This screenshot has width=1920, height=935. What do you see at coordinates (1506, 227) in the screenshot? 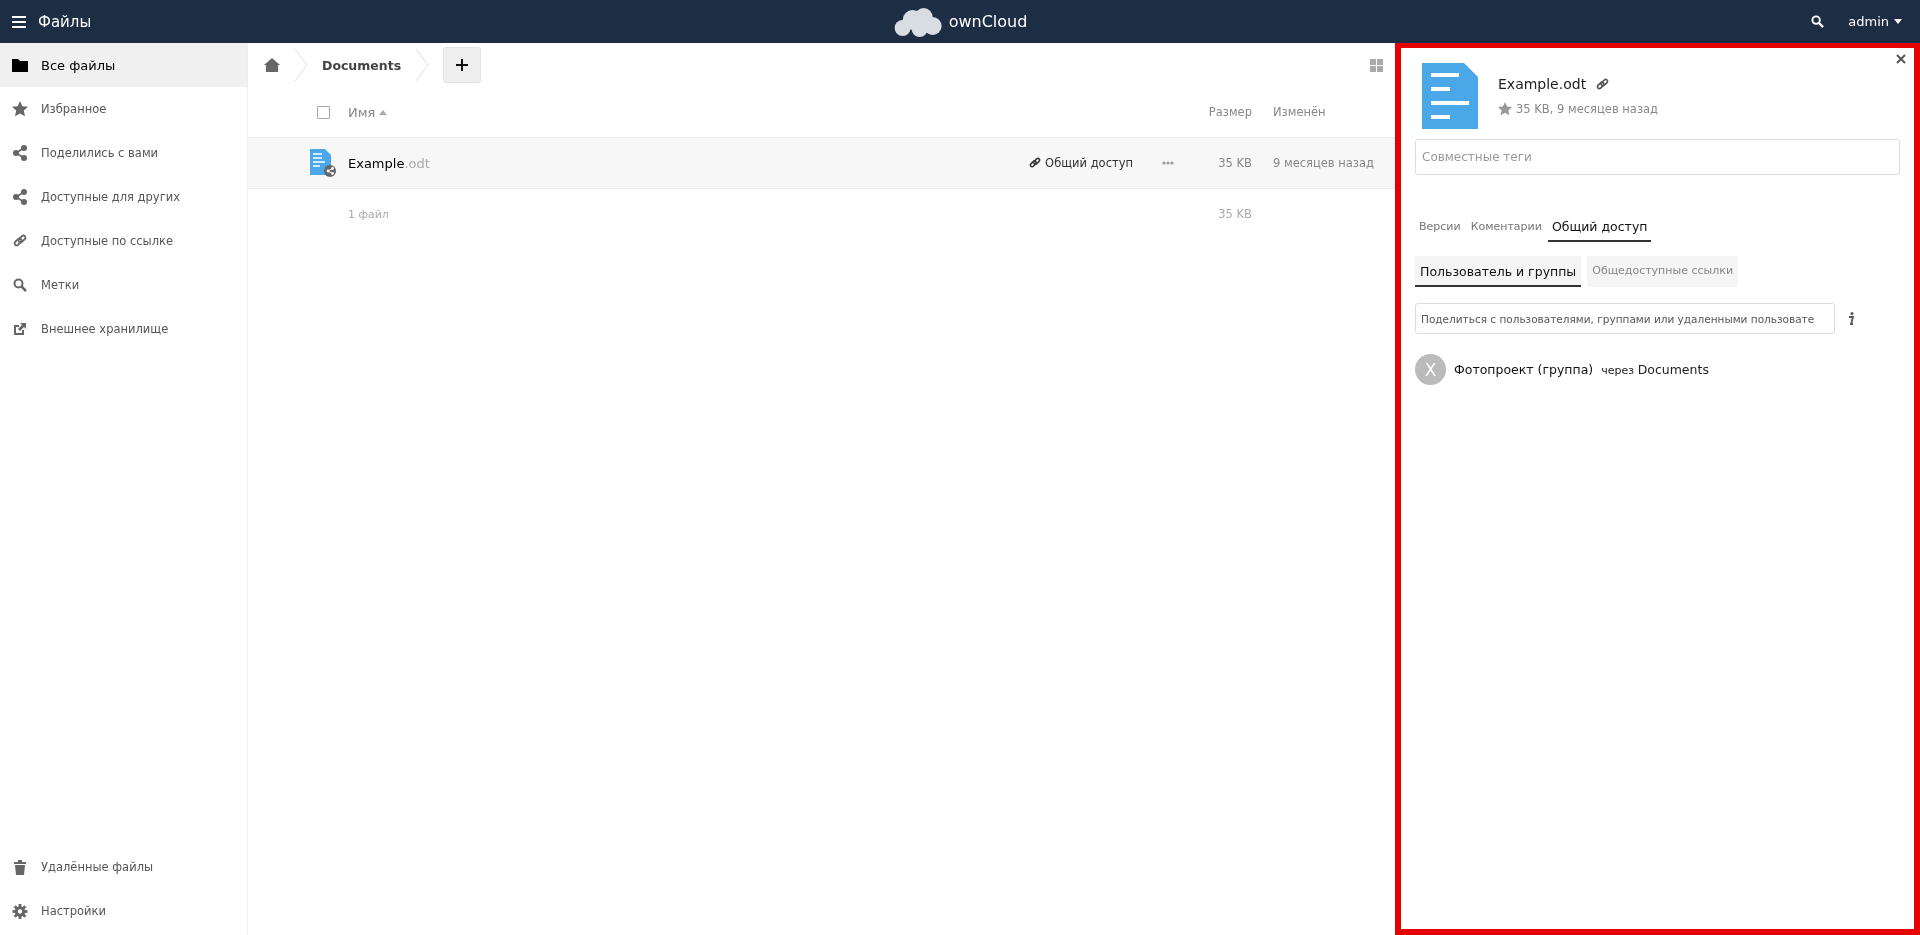
I see `tab: Коментарии` at bounding box center [1506, 227].